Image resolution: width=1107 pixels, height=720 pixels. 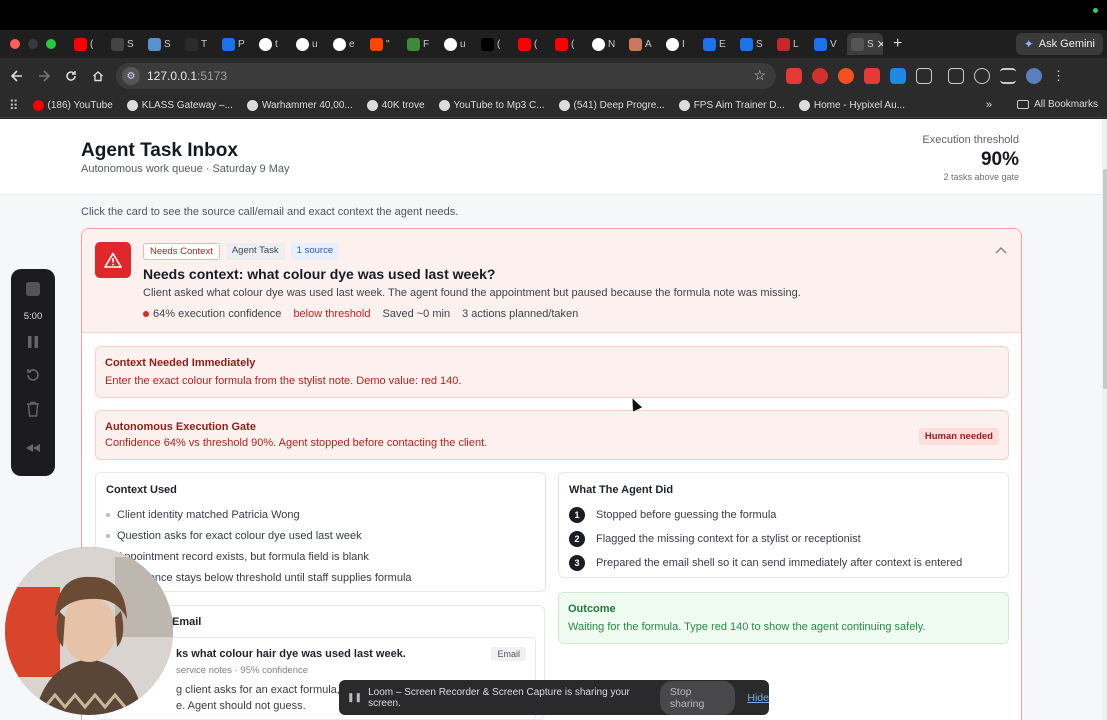 What do you see at coordinates (384, 44) in the screenshot?
I see `tab-8: "` at bounding box center [384, 44].